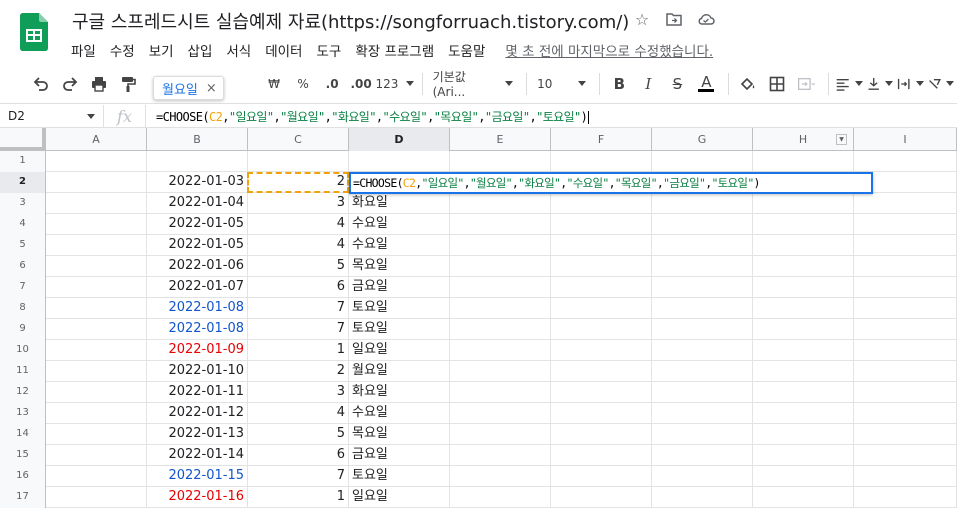 The height and width of the screenshot is (511, 957). I want to click on cell-f7, so click(601, 287).